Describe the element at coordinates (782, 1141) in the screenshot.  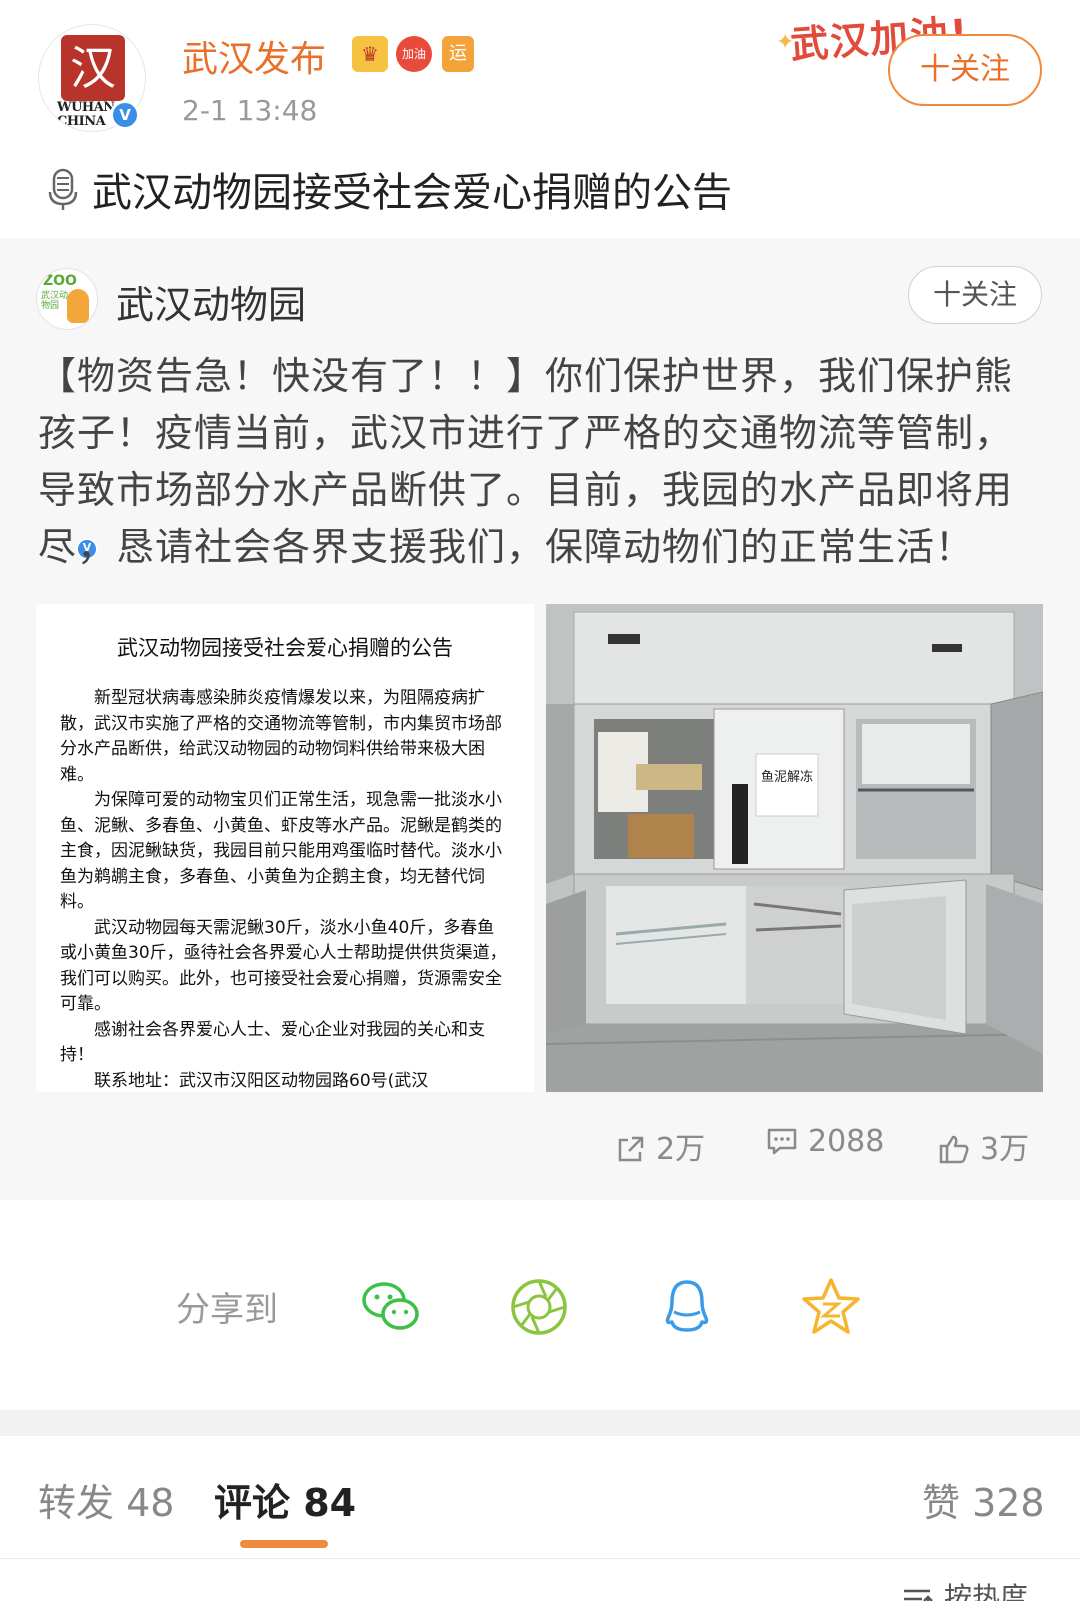
I see `comment-icon` at that location.